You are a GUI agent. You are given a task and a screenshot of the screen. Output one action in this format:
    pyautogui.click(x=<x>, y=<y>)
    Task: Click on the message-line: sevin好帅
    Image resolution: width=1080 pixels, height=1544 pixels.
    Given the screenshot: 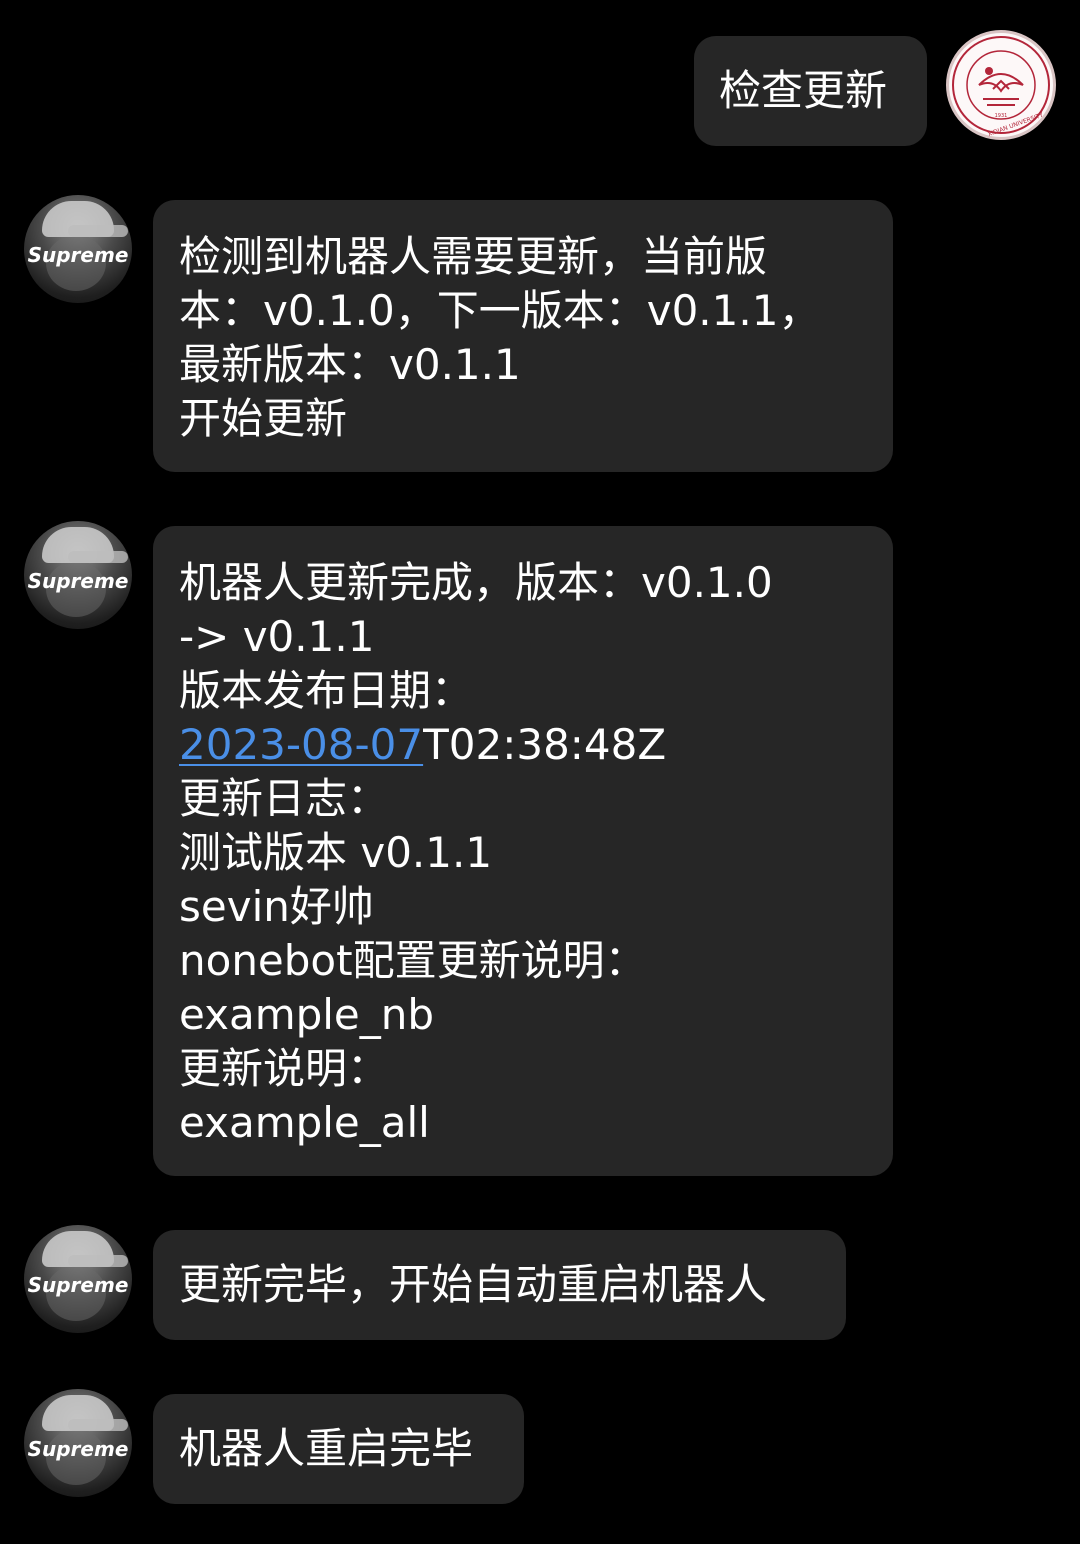 What is the action you would take?
    pyautogui.click(x=276, y=906)
    